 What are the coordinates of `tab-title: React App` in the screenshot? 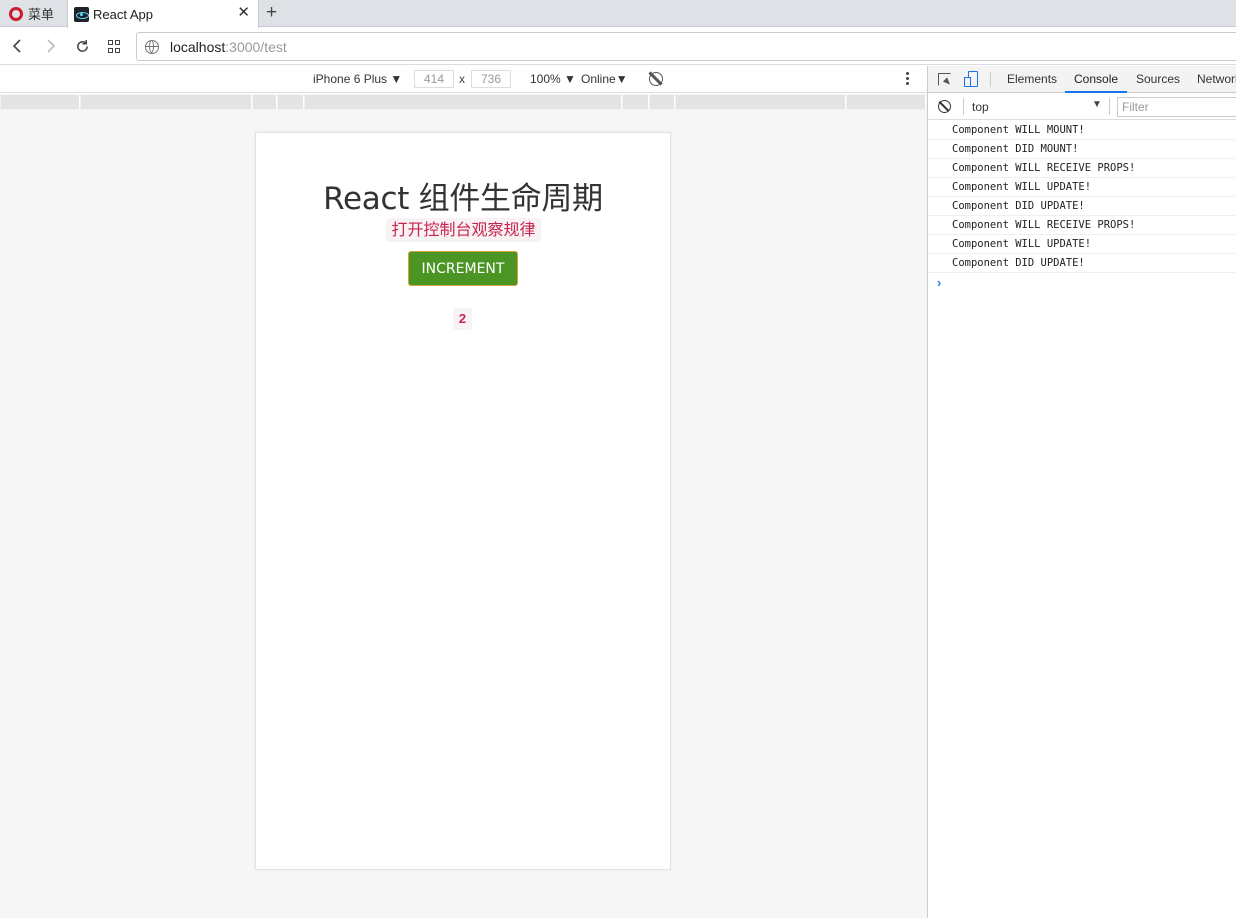 It's located at (123, 14).